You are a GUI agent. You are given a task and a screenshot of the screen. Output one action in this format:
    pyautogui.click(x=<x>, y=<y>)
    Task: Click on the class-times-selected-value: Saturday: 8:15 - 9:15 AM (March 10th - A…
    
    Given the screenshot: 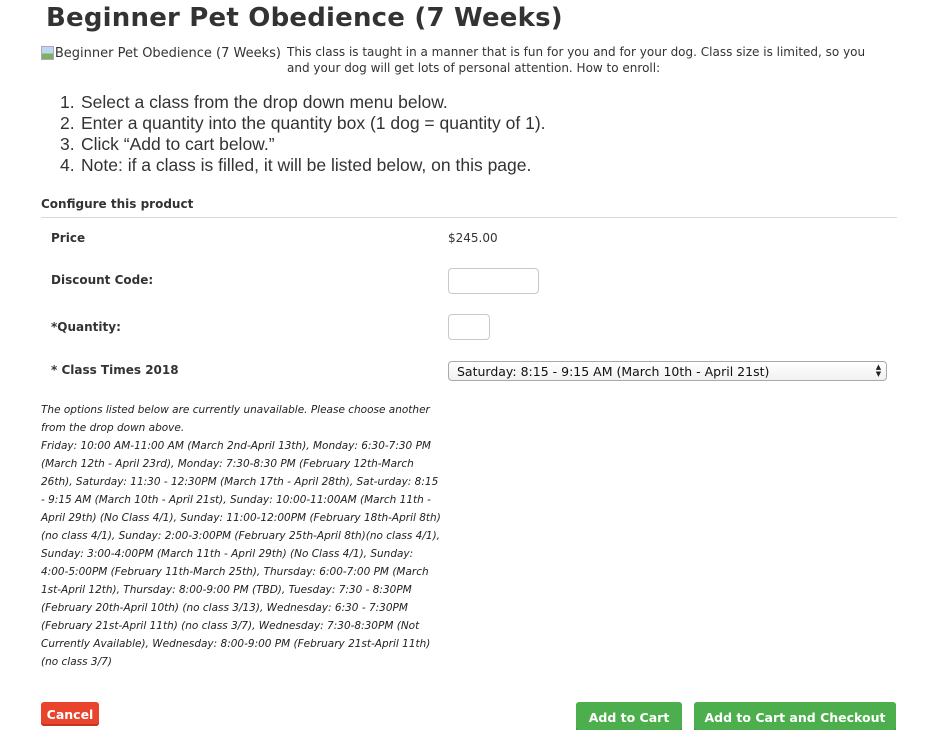 What is the action you would take?
    pyautogui.click(x=613, y=371)
    